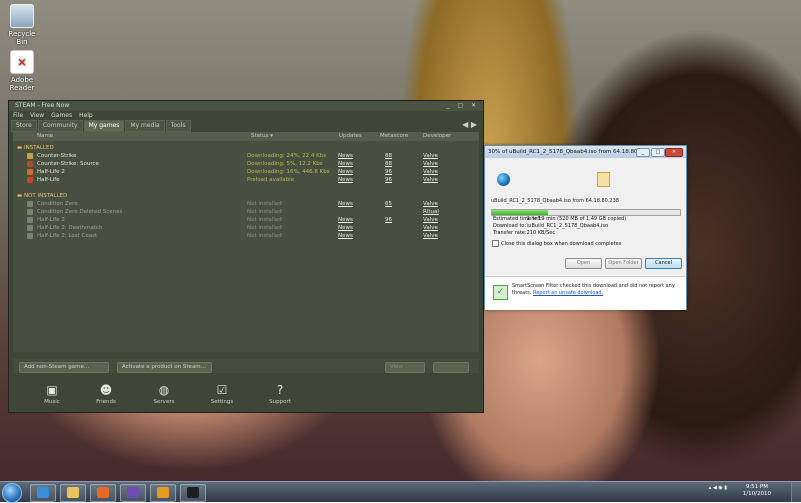 The image size is (801, 503). I want to click on report-unsafe-link: Report an unsafe download., so click(568, 293).